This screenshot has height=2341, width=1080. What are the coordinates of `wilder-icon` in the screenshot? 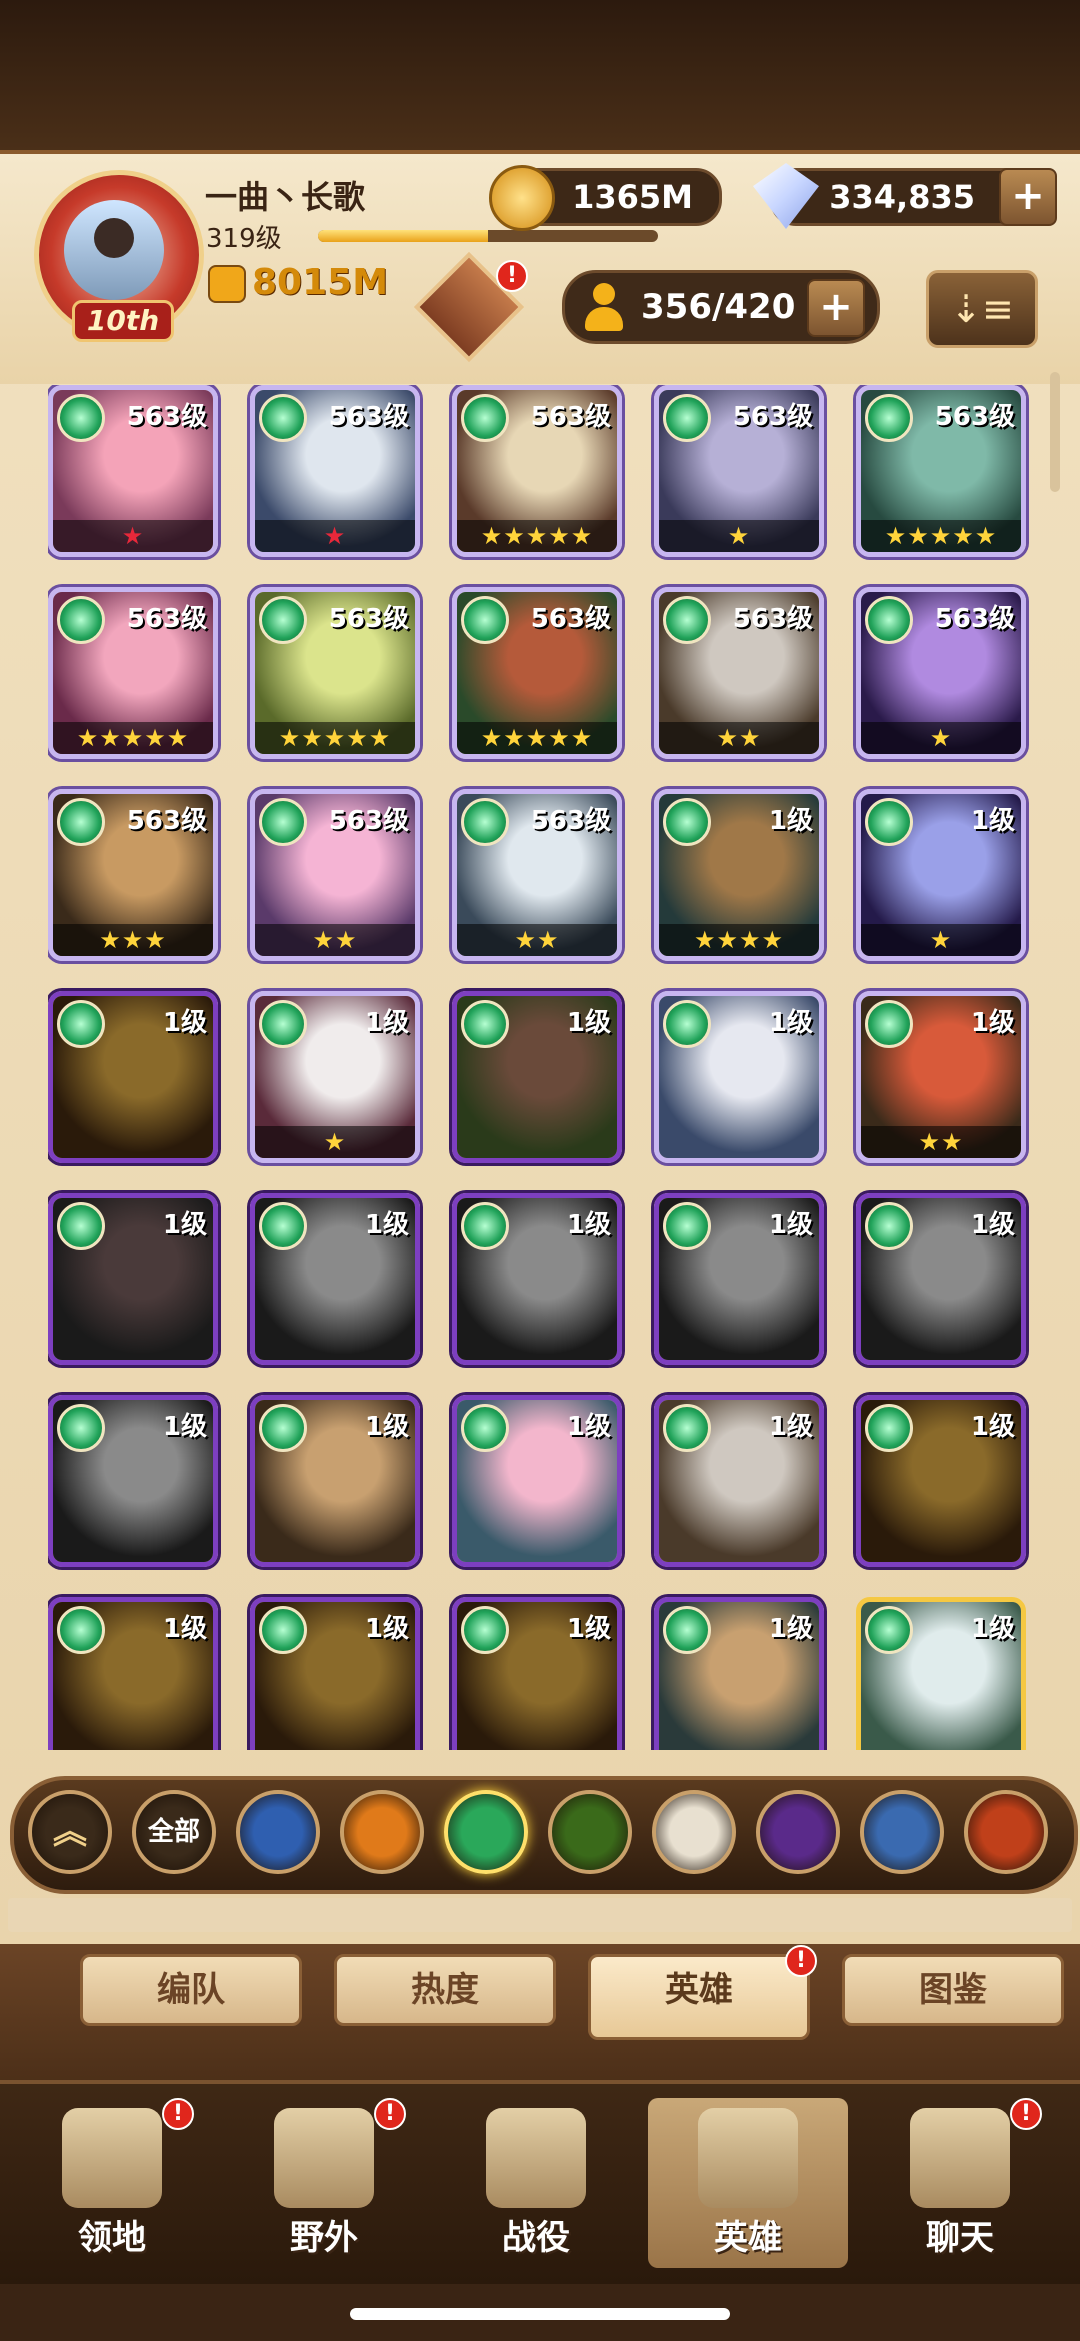 It's located at (486, 1832).